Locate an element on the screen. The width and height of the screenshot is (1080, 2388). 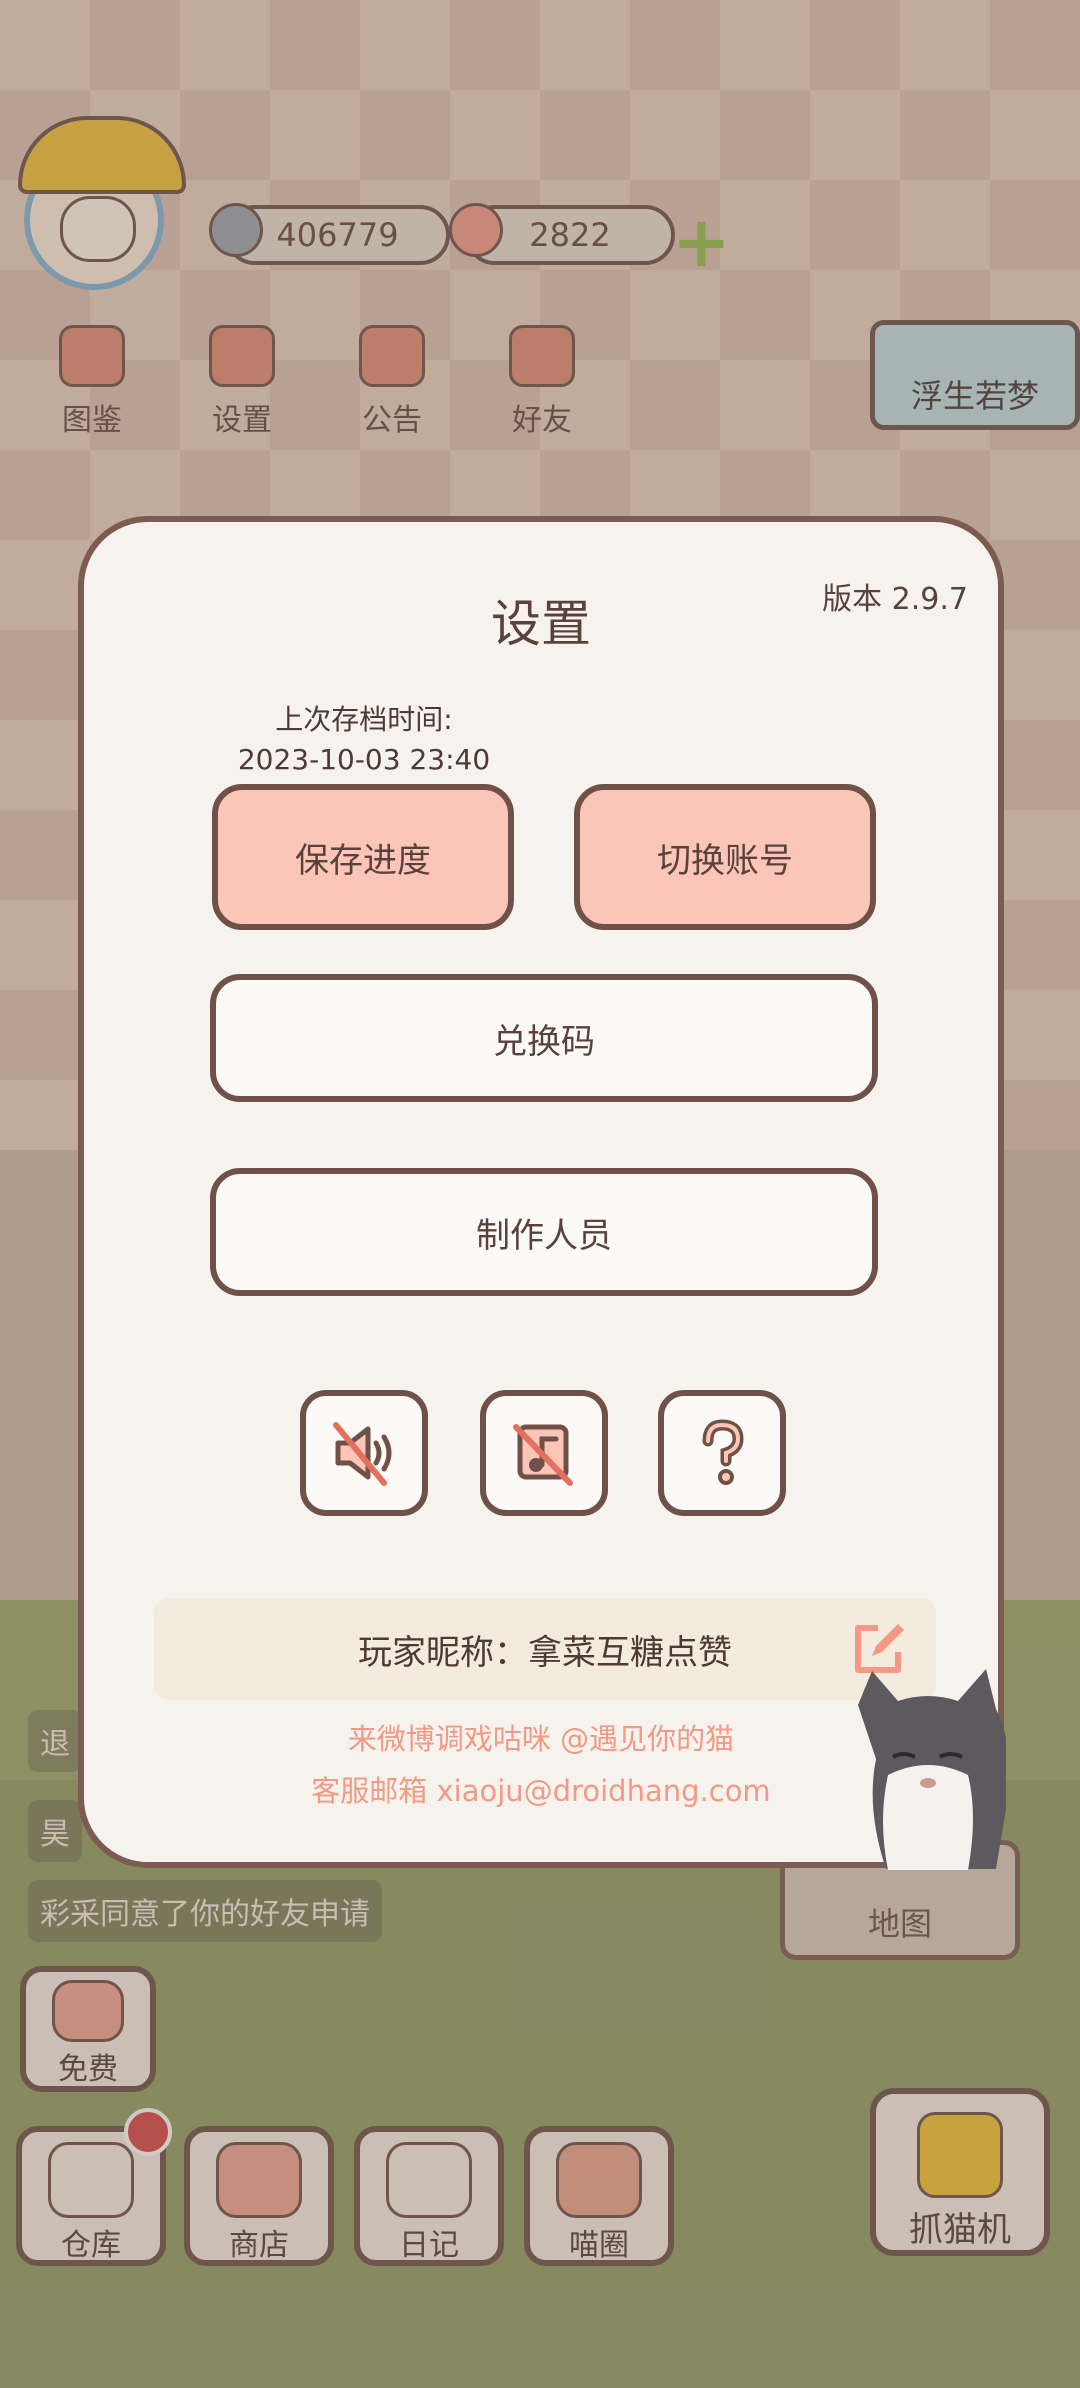
credits-button: 制作人员 is located at coordinates (544, 1232).